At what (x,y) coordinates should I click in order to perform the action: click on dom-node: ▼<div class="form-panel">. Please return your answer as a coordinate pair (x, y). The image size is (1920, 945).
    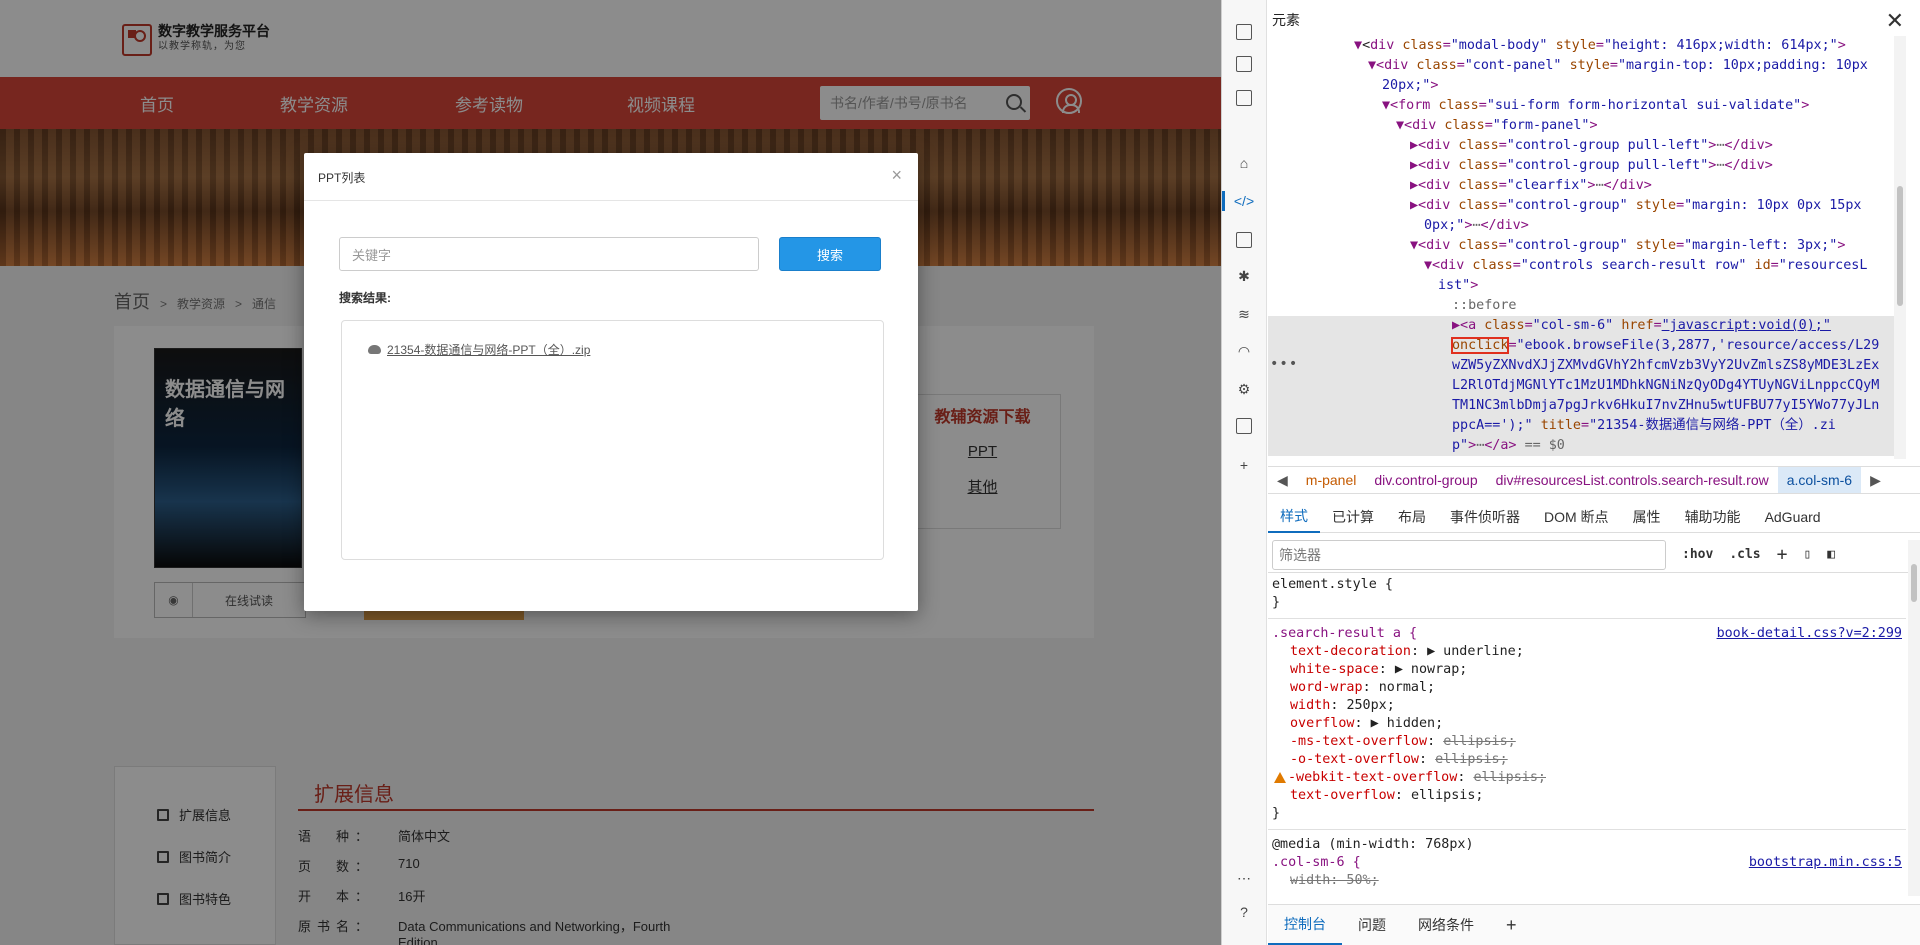
    Looking at the image, I should click on (1587, 126).